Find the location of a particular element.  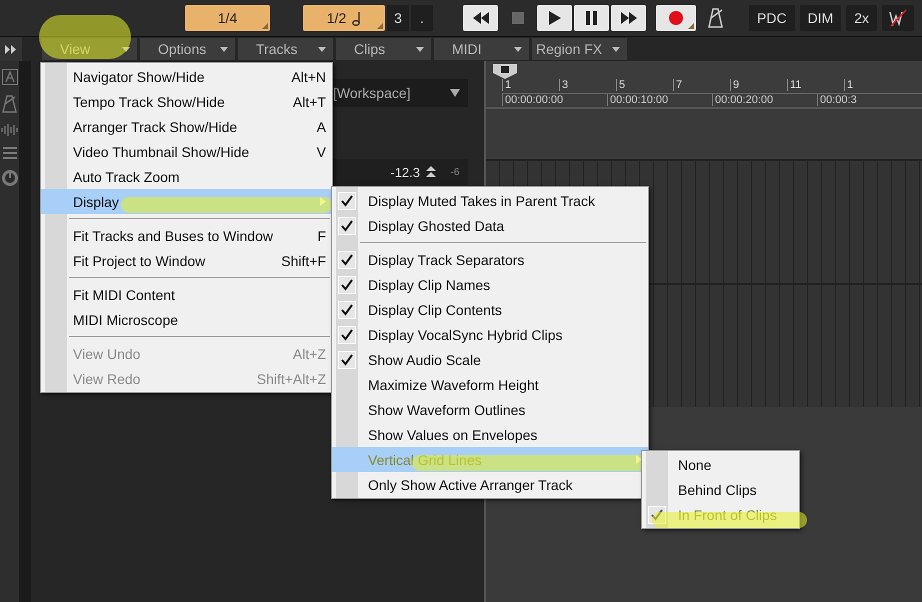

text-icon is located at coordinates (10, 77).